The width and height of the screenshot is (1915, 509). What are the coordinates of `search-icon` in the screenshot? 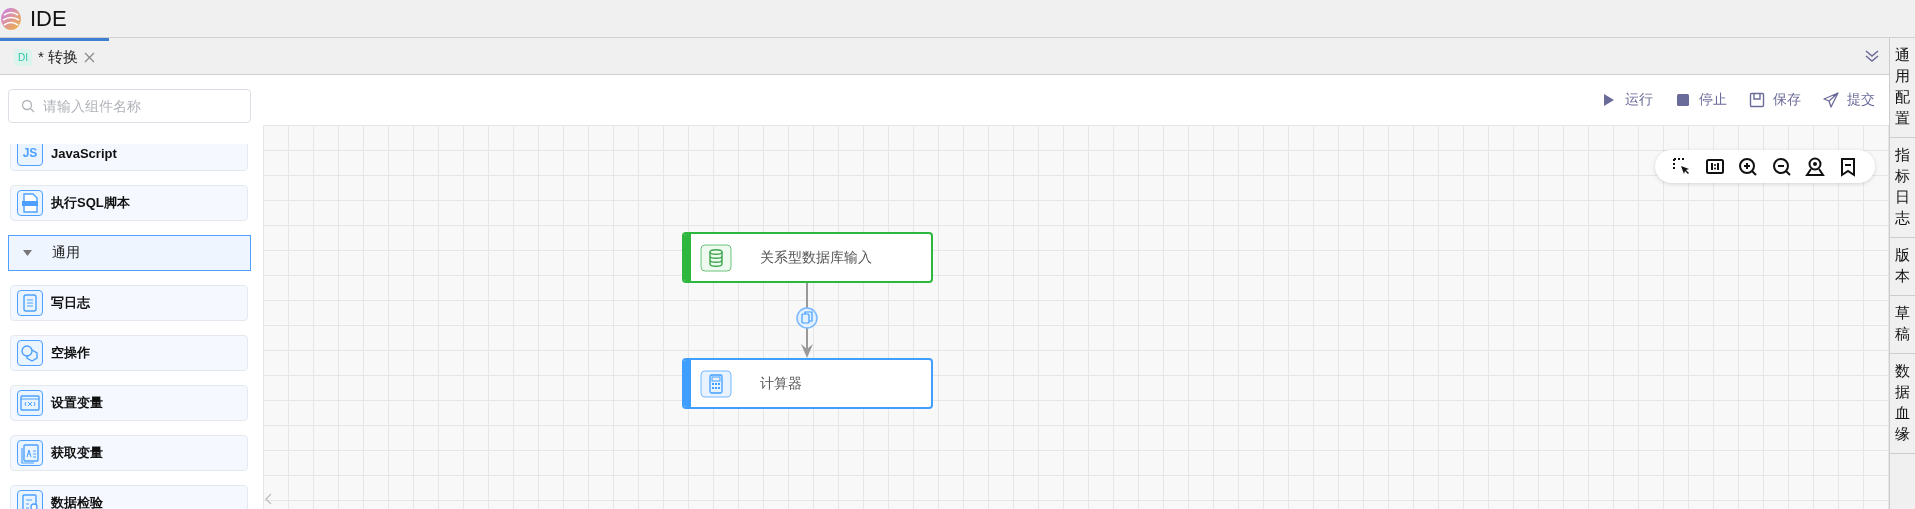 It's located at (28, 106).